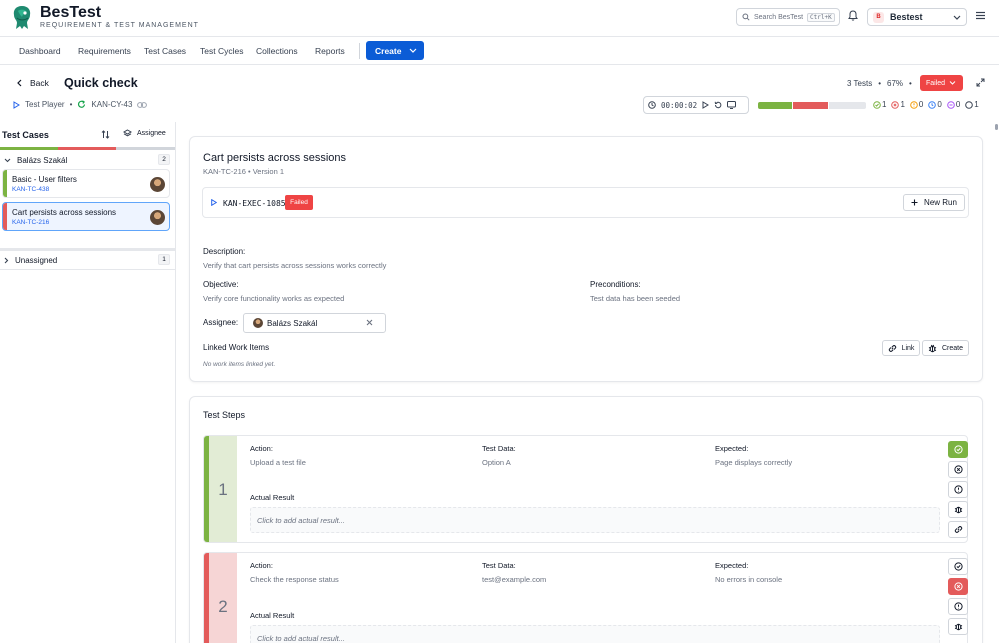  What do you see at coordinates (64, 212) in the screenshot?
I see `test-case-title: Cart persists across sessions` at bounding box center [64, 212].